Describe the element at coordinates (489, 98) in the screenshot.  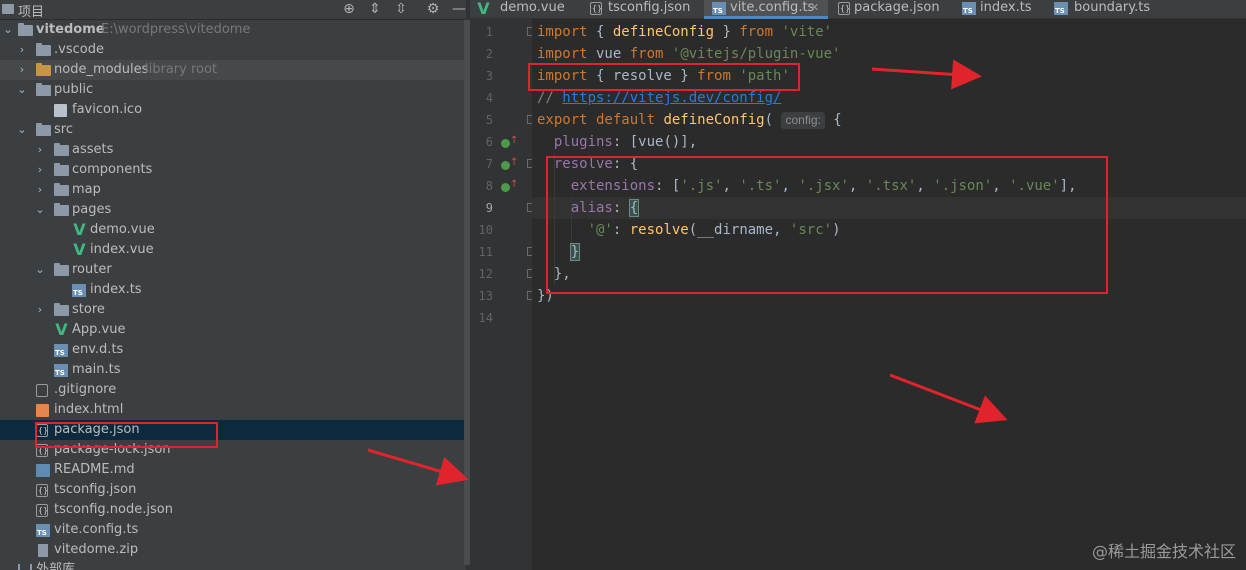
I see `line-number: 4` at that location.